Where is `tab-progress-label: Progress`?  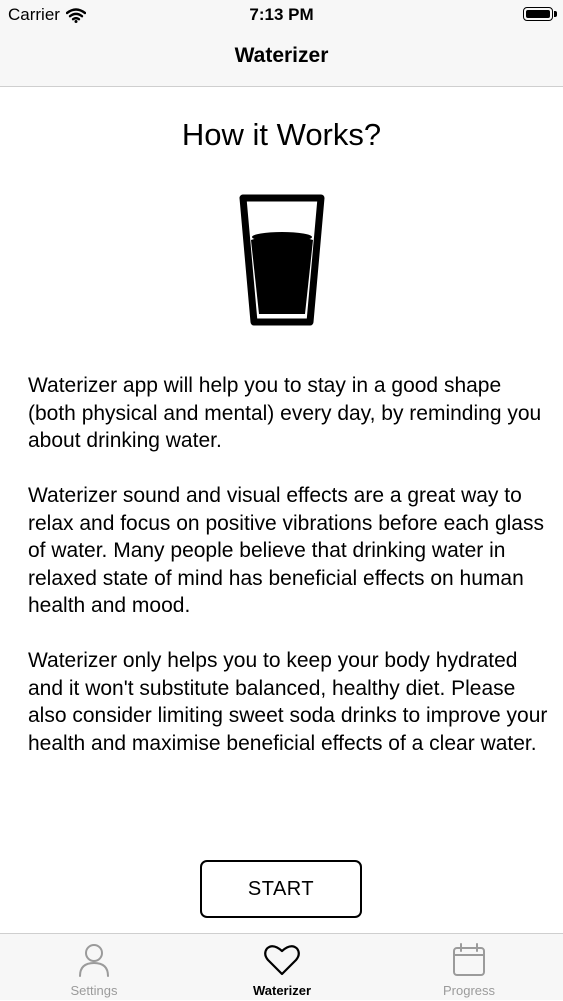 tab-progress-label: Progress is located at coordinates (469, 990).